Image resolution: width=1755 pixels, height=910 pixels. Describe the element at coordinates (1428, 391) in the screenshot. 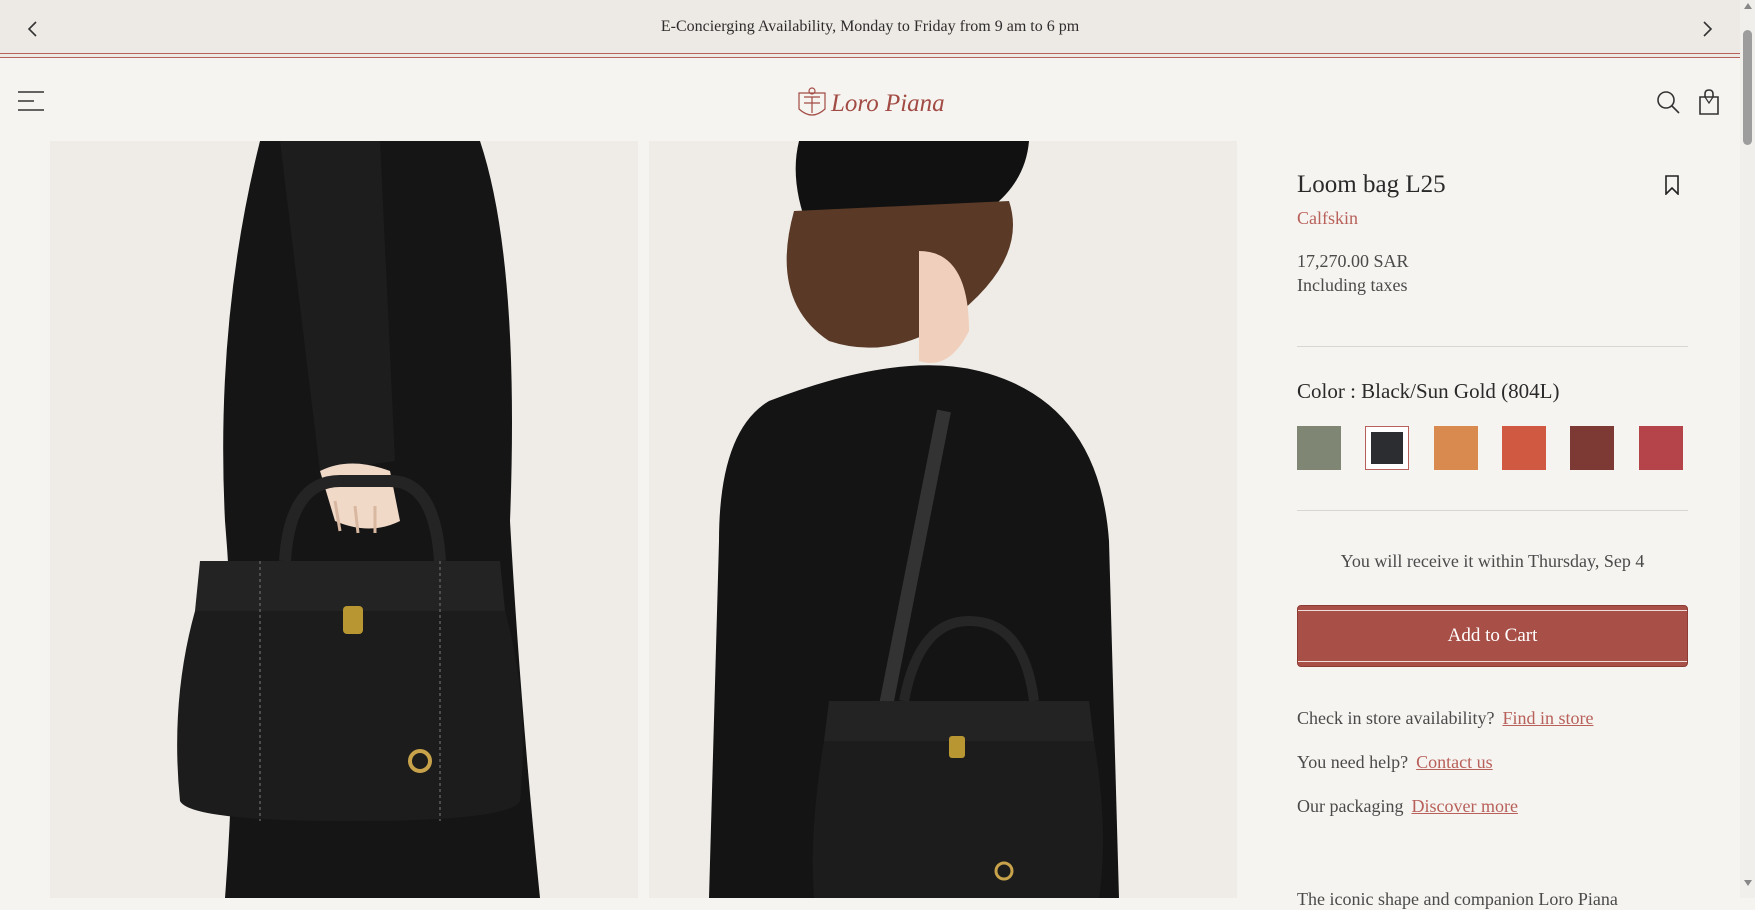

I see `color-label: Color : Black/Sun Gold (804L)` at that location.